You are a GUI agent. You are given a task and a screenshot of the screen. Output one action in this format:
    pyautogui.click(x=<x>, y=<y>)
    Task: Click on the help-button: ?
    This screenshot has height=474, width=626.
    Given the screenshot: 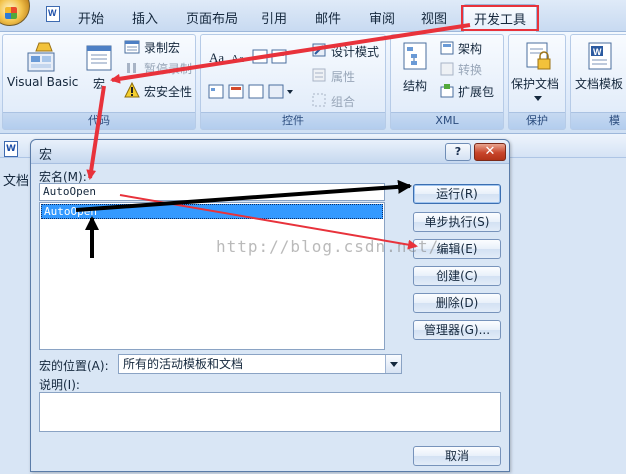 What is the action you would take?
    pyautogui.click(x=458, y=152)
    